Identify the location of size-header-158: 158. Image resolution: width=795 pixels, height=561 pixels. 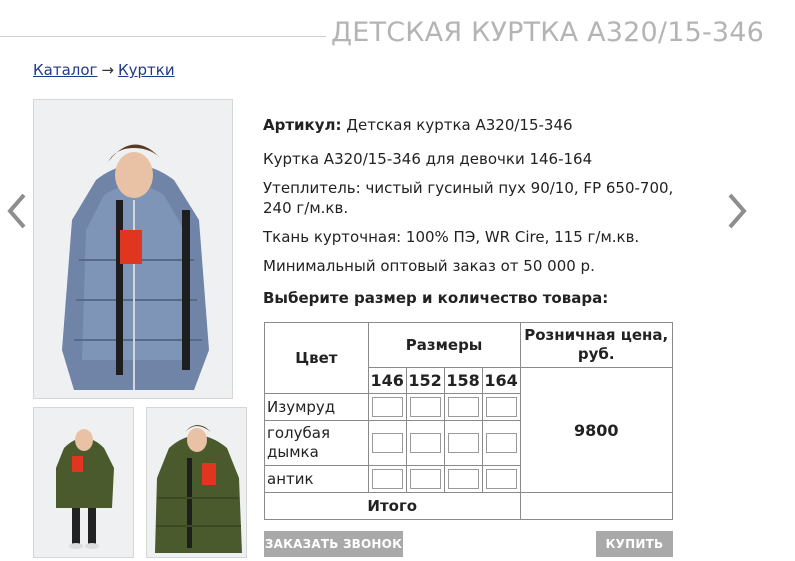
(463, 380).